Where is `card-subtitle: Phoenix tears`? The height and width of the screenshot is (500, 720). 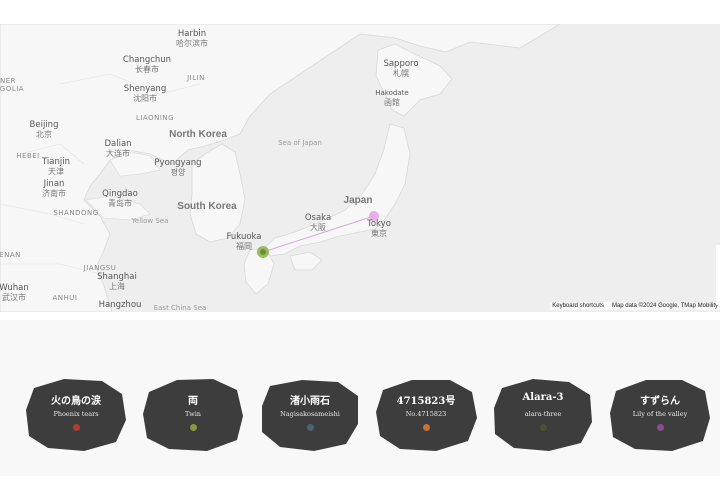
card-subtitle: Phoenix tears is located at coordinates (76, 414).